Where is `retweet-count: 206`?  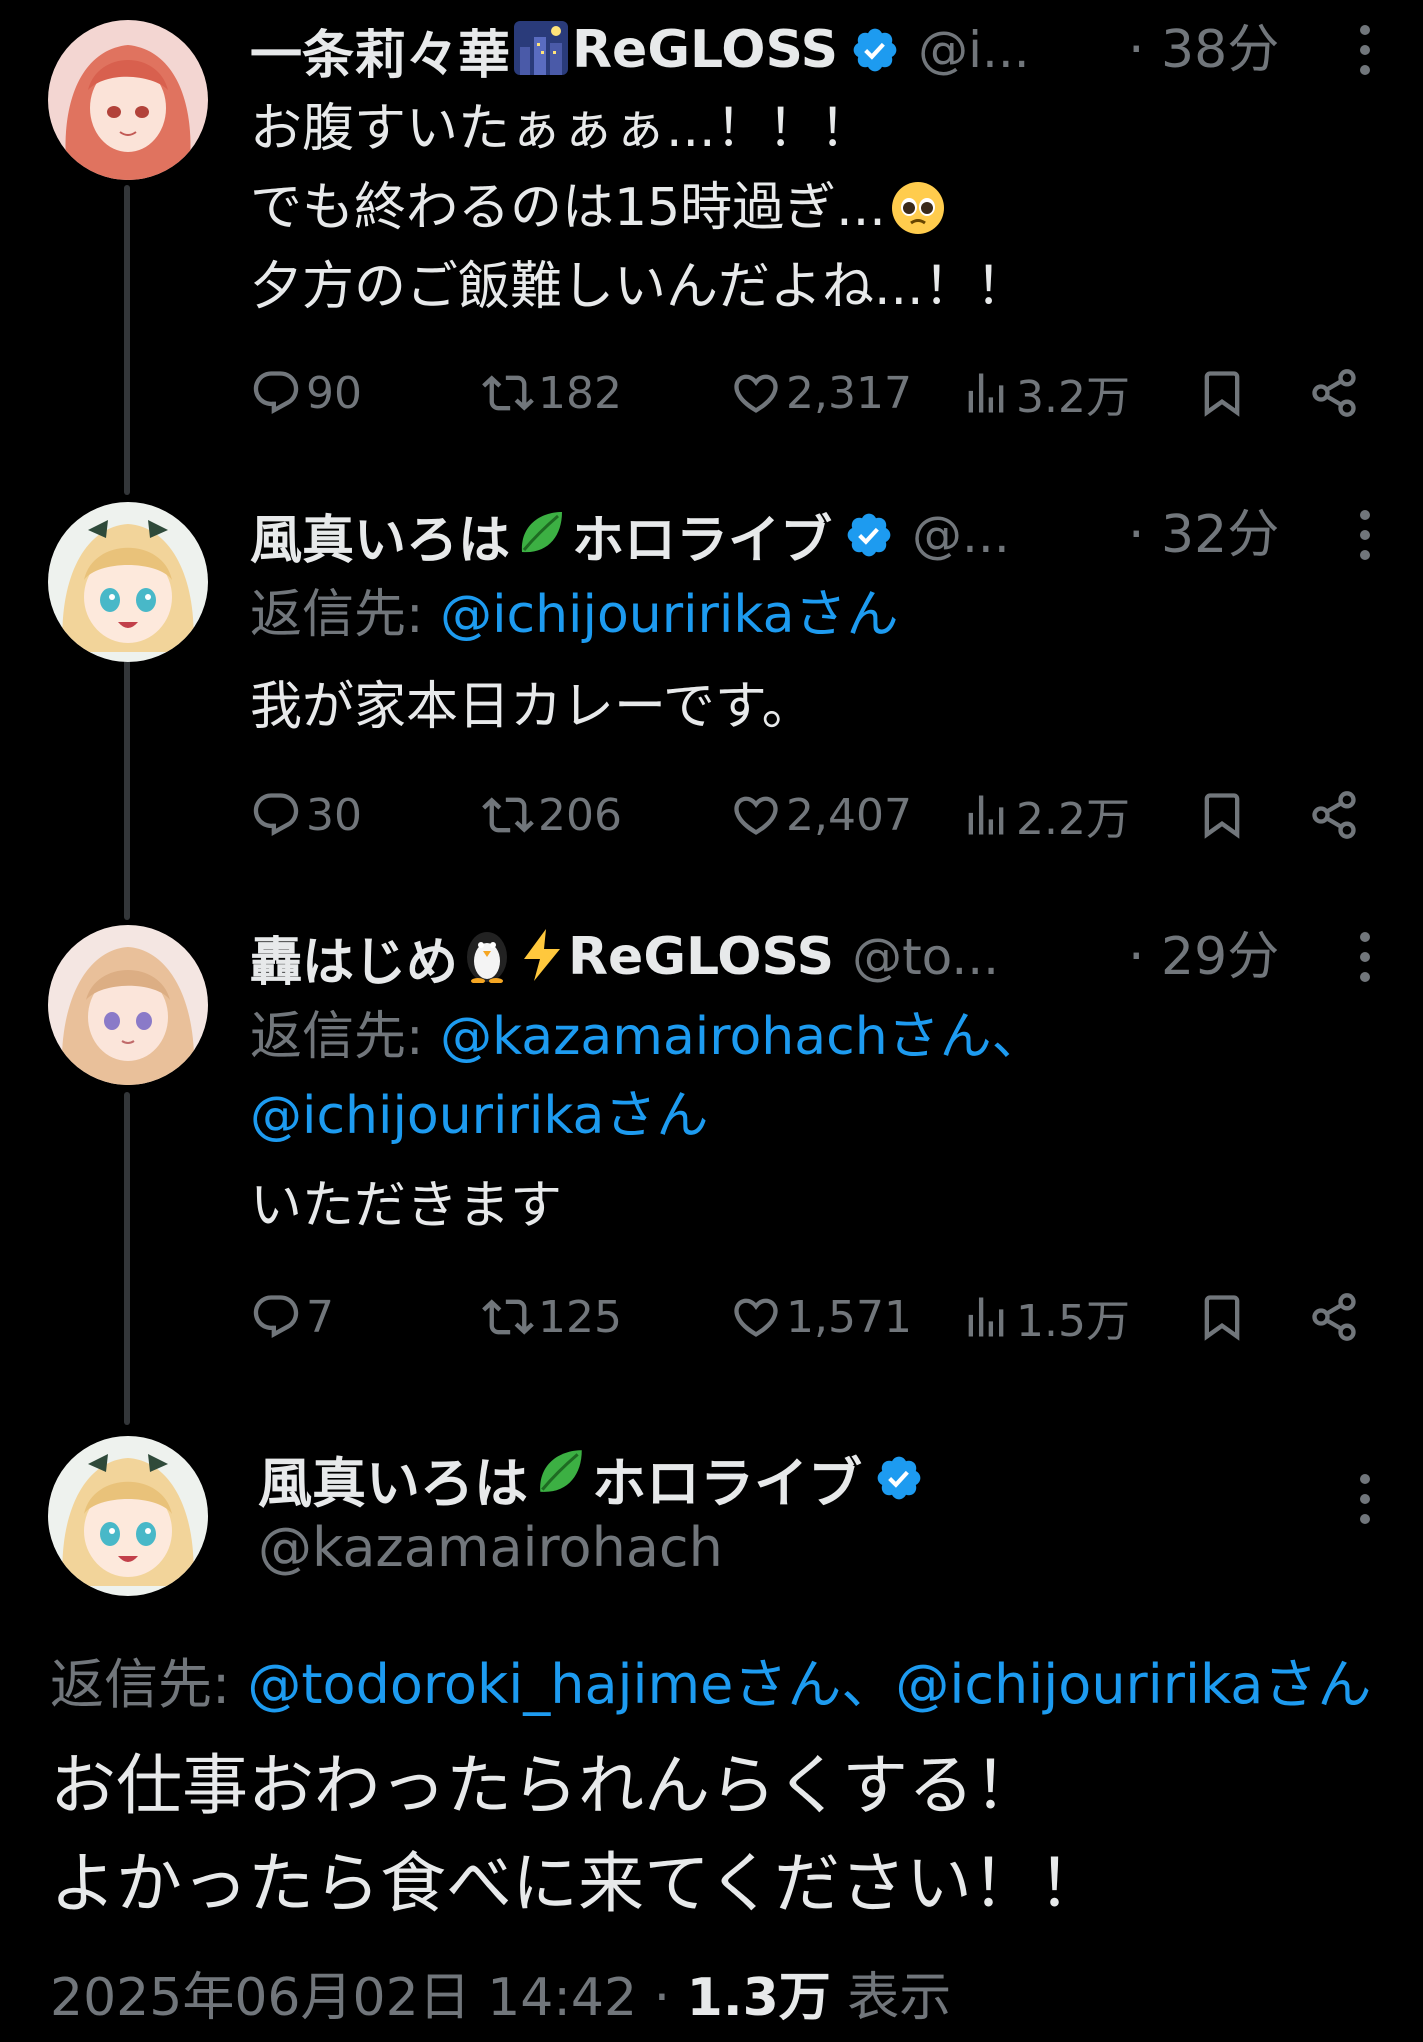
retweet-count: 206 is located at coordinates (580, 815).